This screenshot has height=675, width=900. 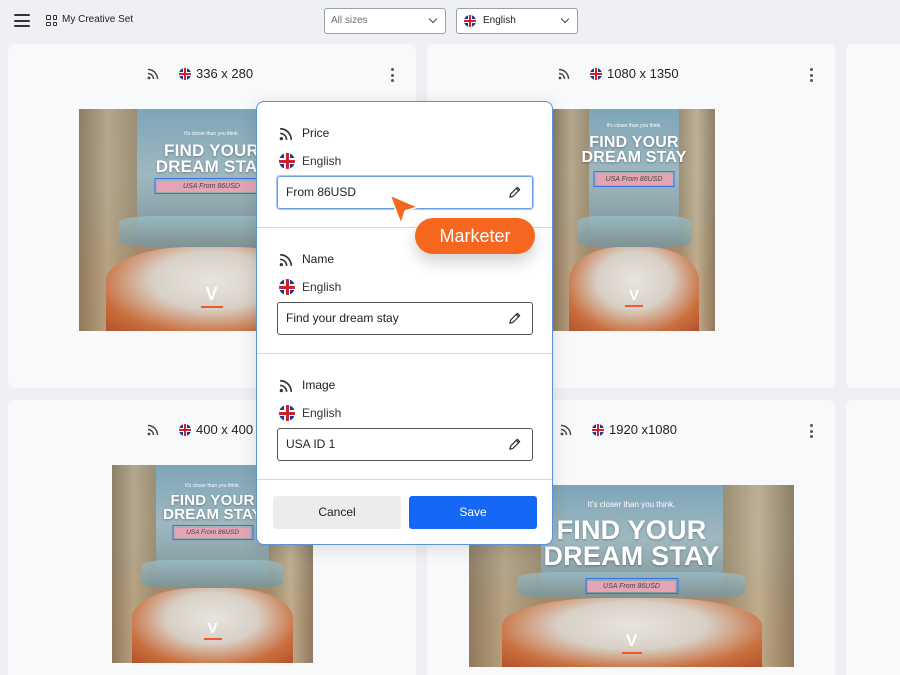 I want to click on size-label: 400 x 400, so click(x=225, y=429).